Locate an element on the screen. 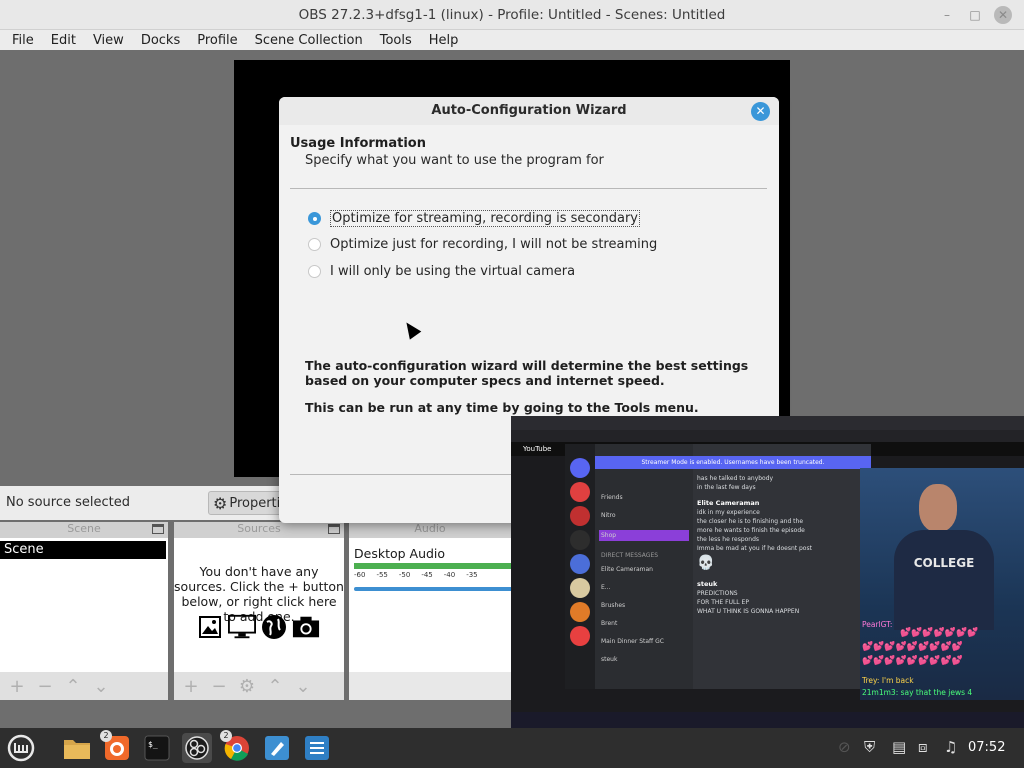 The image size is (1024, 768). message-line: PREDICTIONS is located at coordinates (717, 593).